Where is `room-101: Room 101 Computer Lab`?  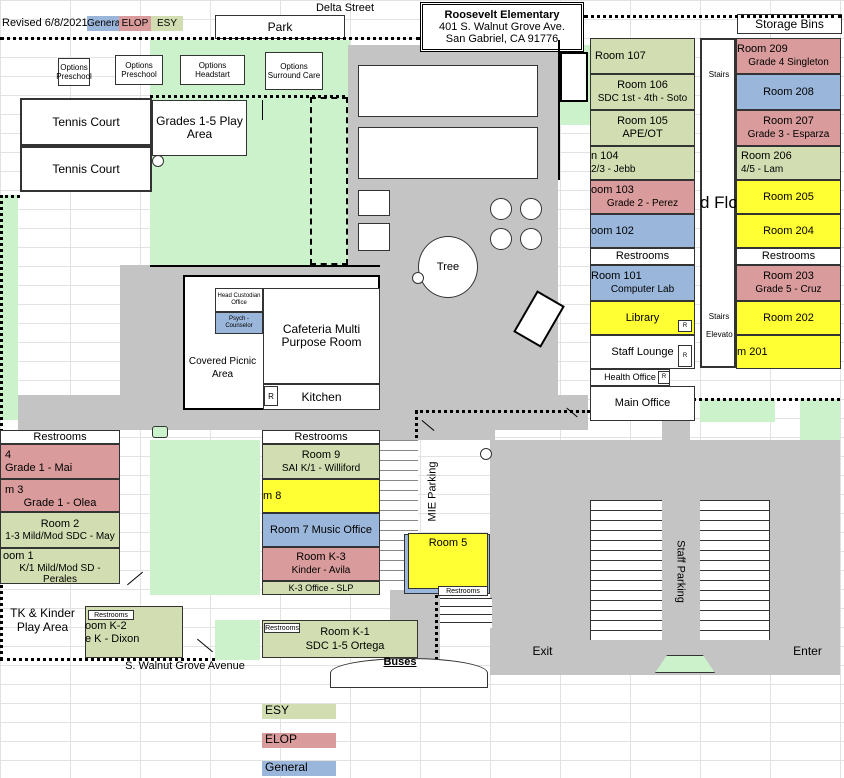 room-101: Room 101 Computer Lab is located at coordinates (642, 283).